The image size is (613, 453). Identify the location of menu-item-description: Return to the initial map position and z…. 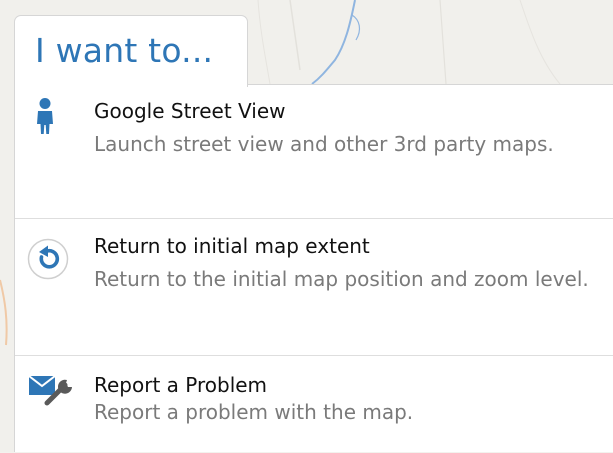
(341, 279).